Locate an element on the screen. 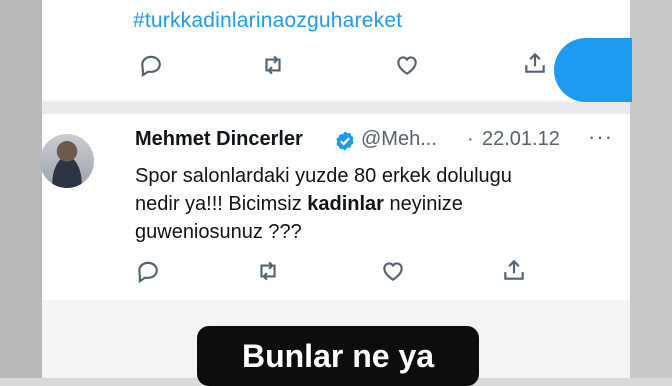  tweet-text-line-2: nedir ya!!! Bicimsiz kadinlar neyinize is located at coordinates (370, 204).